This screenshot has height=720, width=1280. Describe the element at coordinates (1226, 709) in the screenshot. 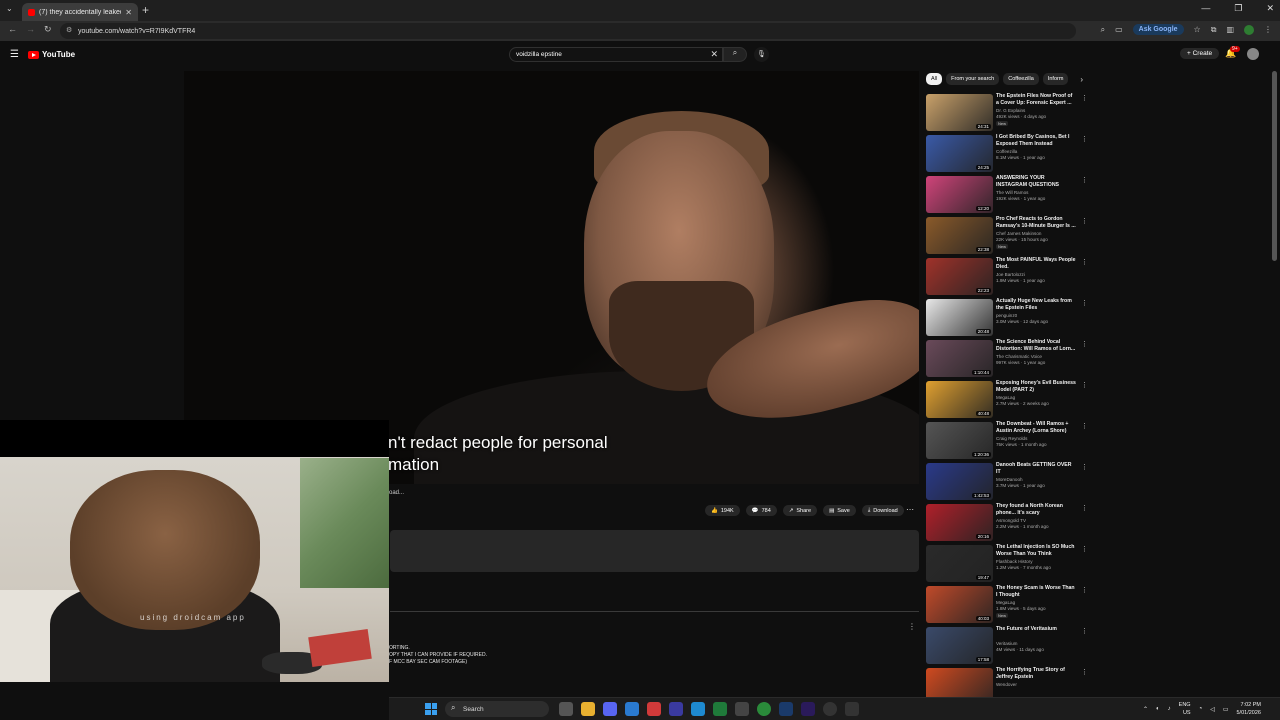

I see `battery-icon: ▭` at that location.